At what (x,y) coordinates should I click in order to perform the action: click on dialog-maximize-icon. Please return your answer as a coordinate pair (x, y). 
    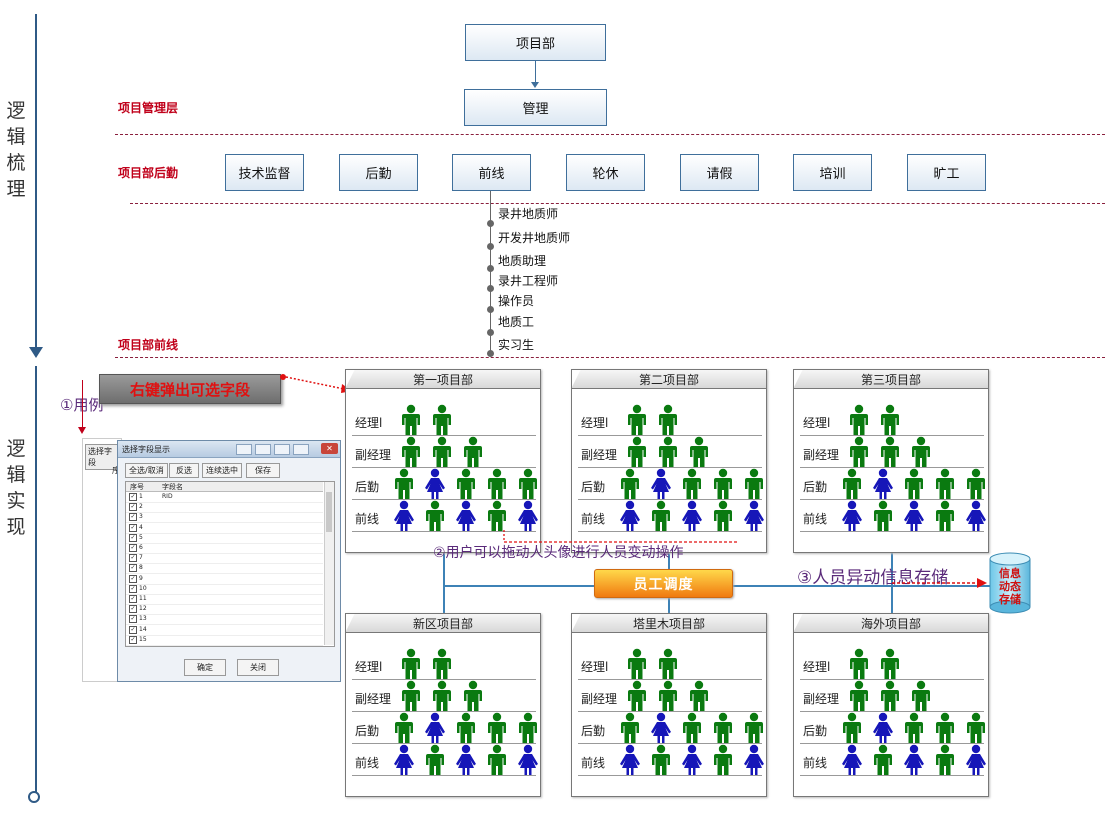
    Looking at the image, I should click on (282, 449).